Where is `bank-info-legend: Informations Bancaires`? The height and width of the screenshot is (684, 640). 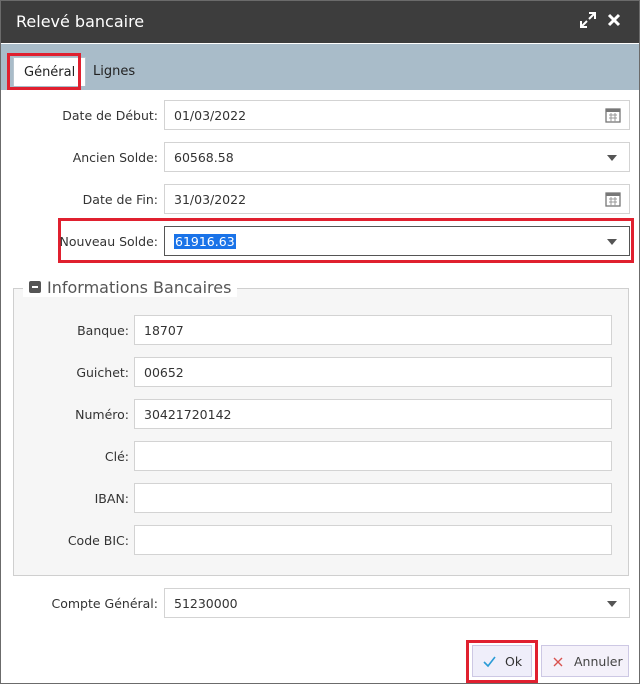
bank-info-legend: Informations Bancaires is located at coordinates (130, 287).